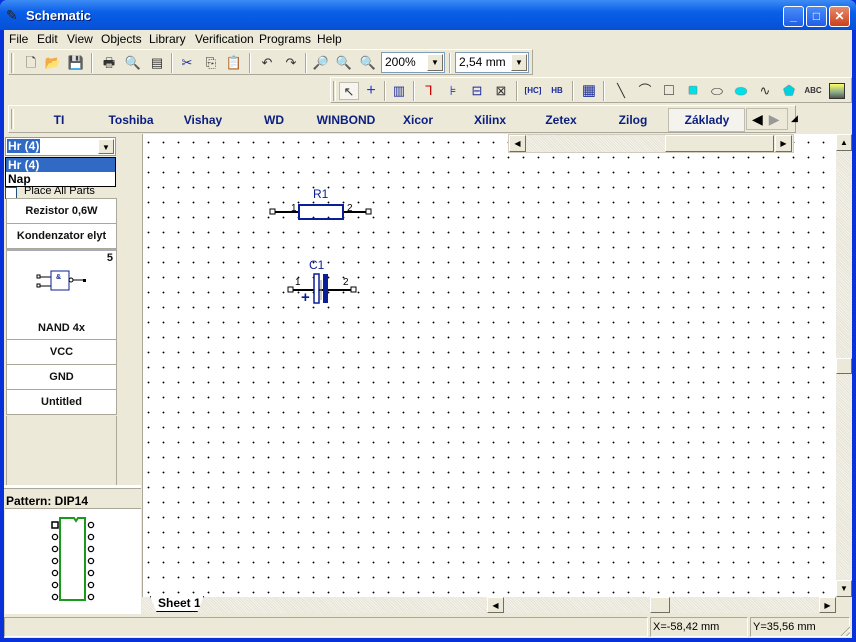 This screenshot has width=856, height=642. Describe the element at coordinates (267, 63) in the screenshot. I see `undo-icon: ↶` at that location.